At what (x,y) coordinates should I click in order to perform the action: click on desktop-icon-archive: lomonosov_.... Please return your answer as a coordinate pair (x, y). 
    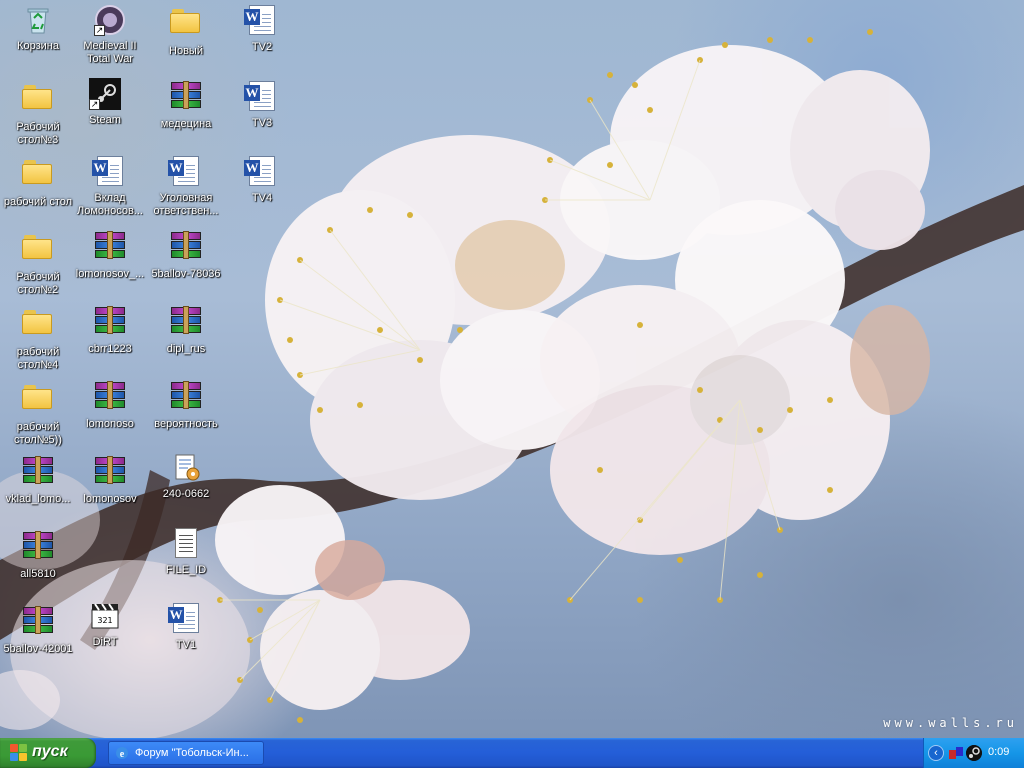
    Looking at the image, I should click on (110, 255).